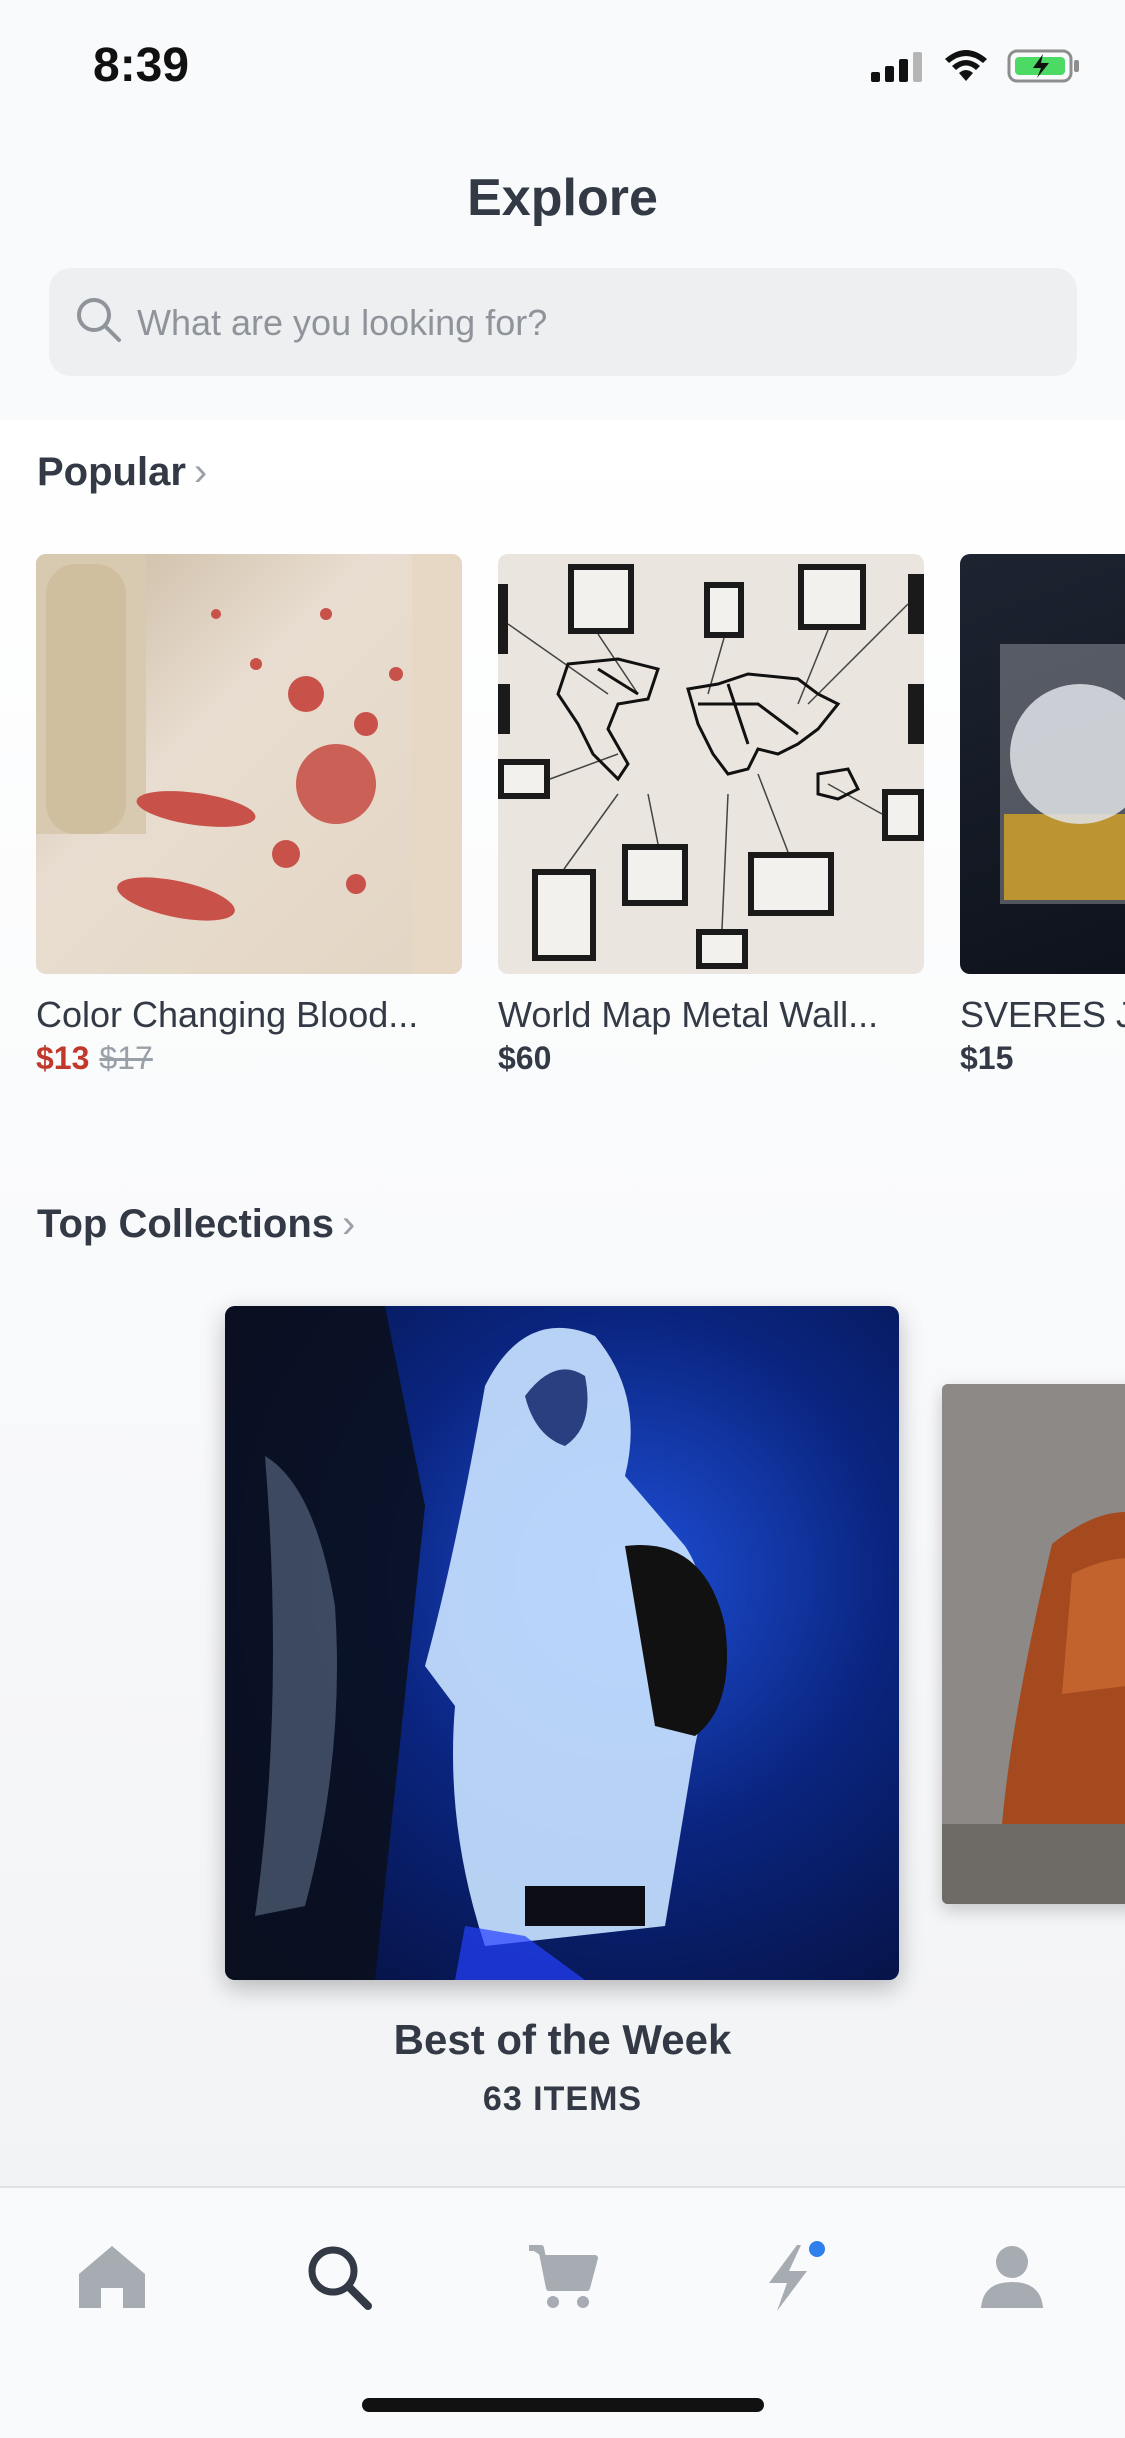 The image size is (1125, 2438). Describe the element at coordinates (1033, 1644) in the screenshot. I see `collection-image-next` at that location.